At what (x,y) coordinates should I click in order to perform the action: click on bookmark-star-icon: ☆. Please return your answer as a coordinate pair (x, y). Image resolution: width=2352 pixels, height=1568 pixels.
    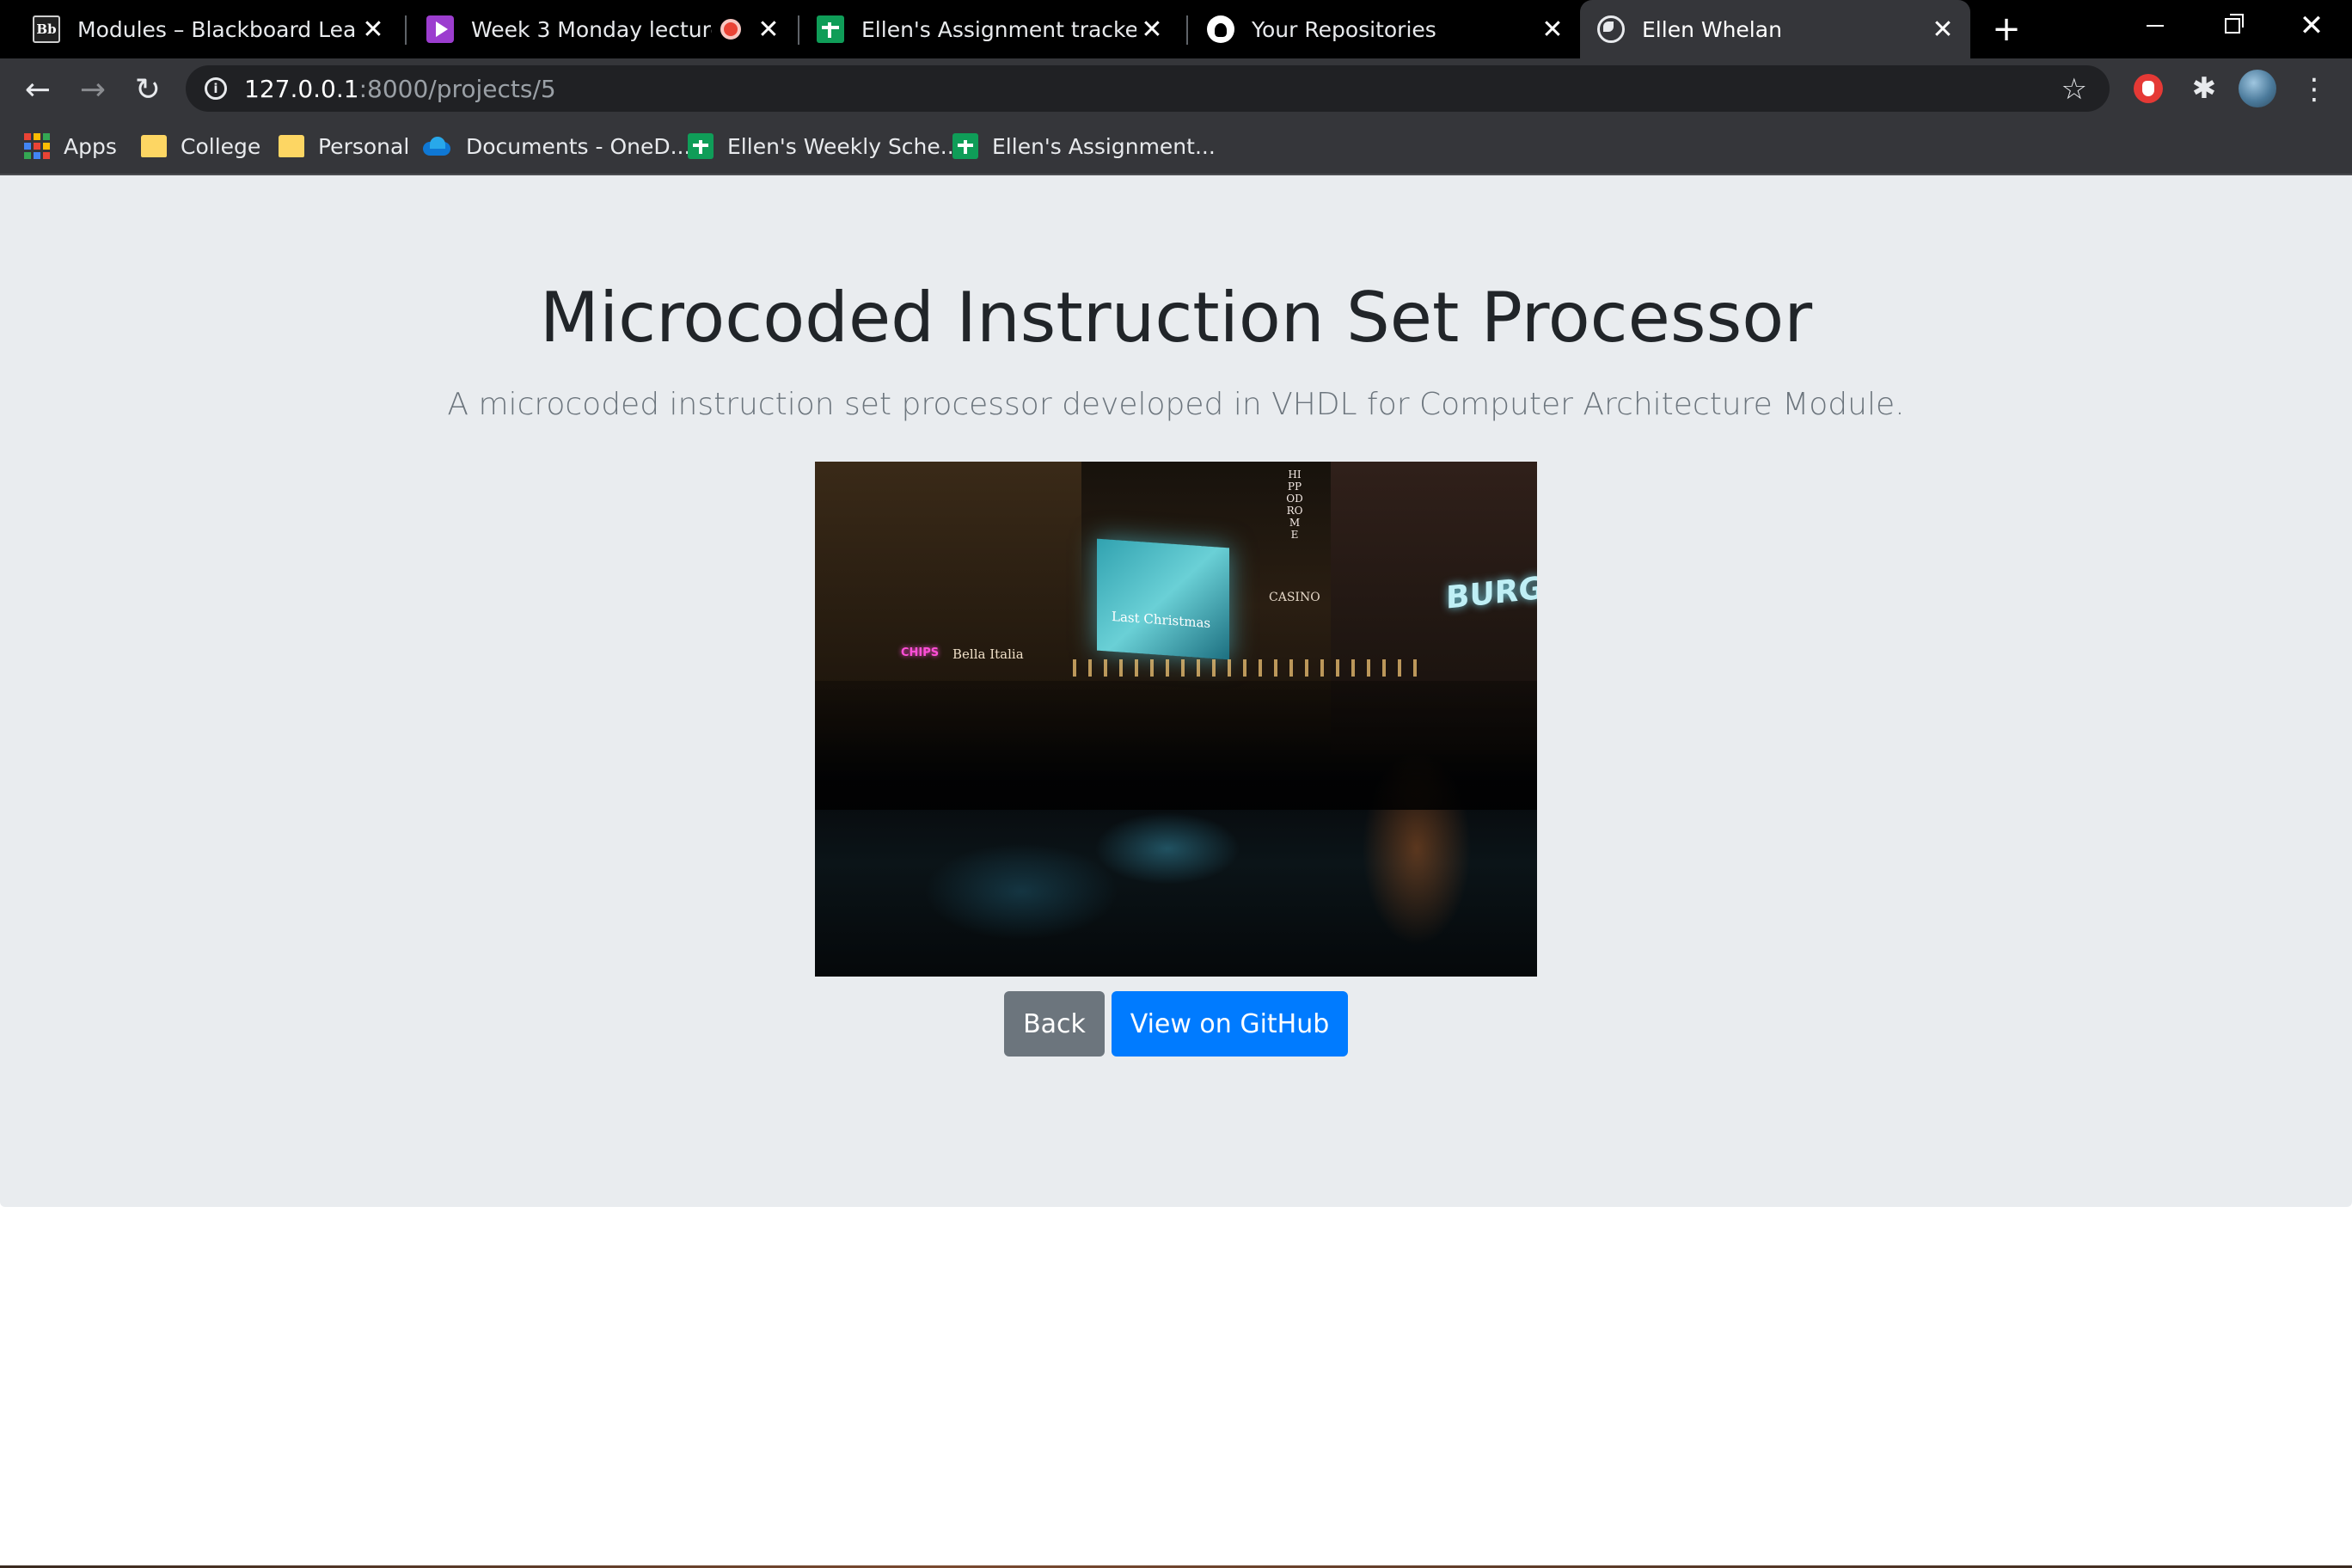
    Looking at the image, I should click on (2074, 89).